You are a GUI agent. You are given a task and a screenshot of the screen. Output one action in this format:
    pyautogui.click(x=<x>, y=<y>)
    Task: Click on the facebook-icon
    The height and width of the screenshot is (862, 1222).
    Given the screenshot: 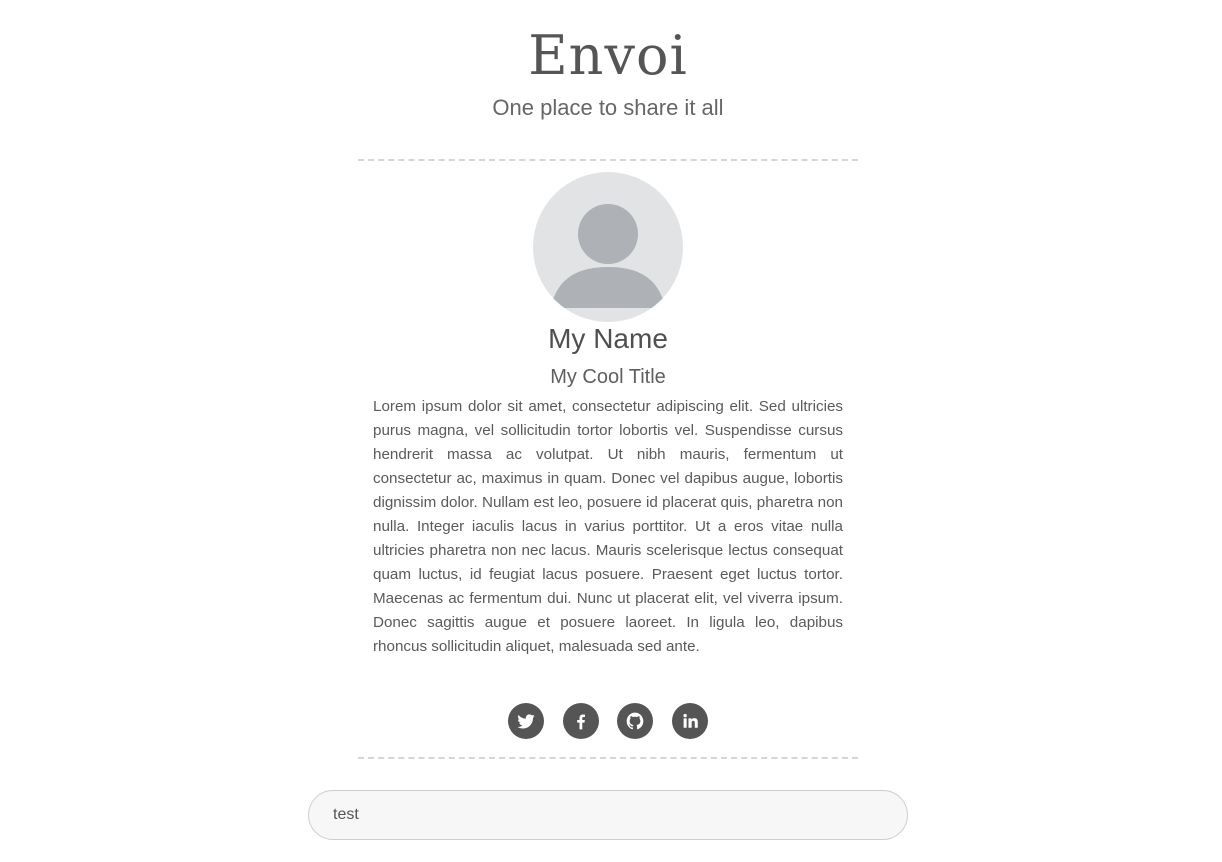 What is the action you would take?
    pyautogui.click(x=580, y=722)
    